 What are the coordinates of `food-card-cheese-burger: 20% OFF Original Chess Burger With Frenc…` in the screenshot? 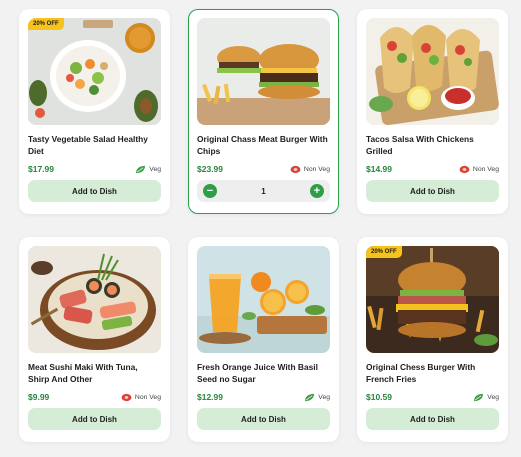 It's located at (432, 339).